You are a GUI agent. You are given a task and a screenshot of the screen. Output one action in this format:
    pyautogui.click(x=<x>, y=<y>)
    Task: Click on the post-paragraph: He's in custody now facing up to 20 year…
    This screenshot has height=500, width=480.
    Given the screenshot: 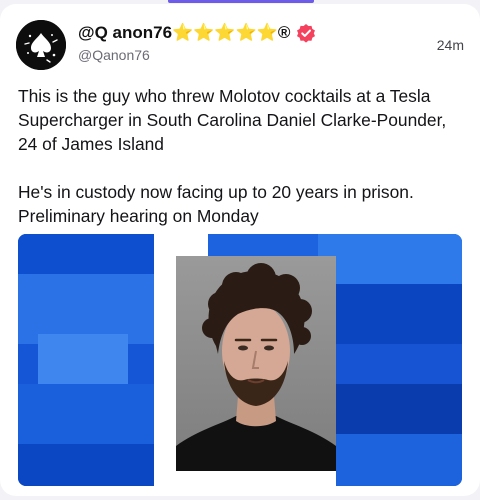 What is the action you would take?
    pyautogui.click(x=216, y=204)
    